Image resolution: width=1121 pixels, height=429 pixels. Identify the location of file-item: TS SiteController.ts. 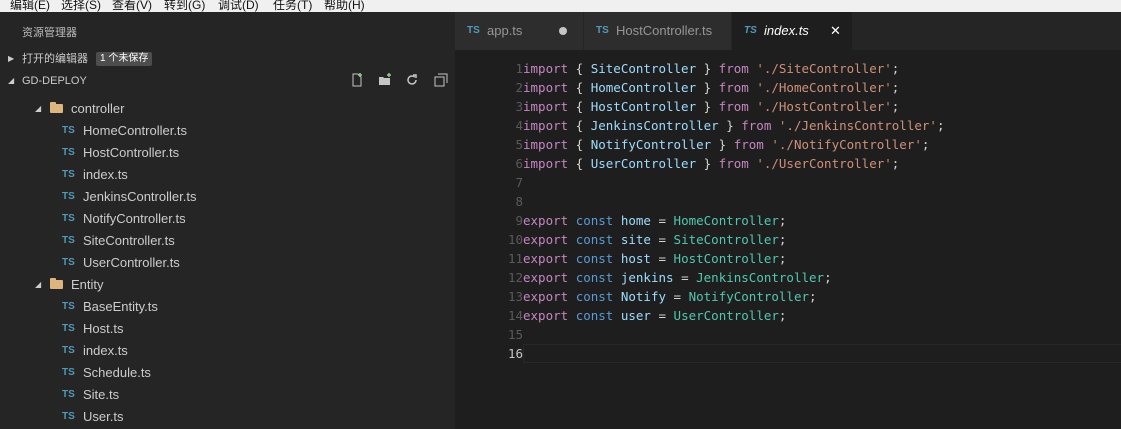
(227, 241).